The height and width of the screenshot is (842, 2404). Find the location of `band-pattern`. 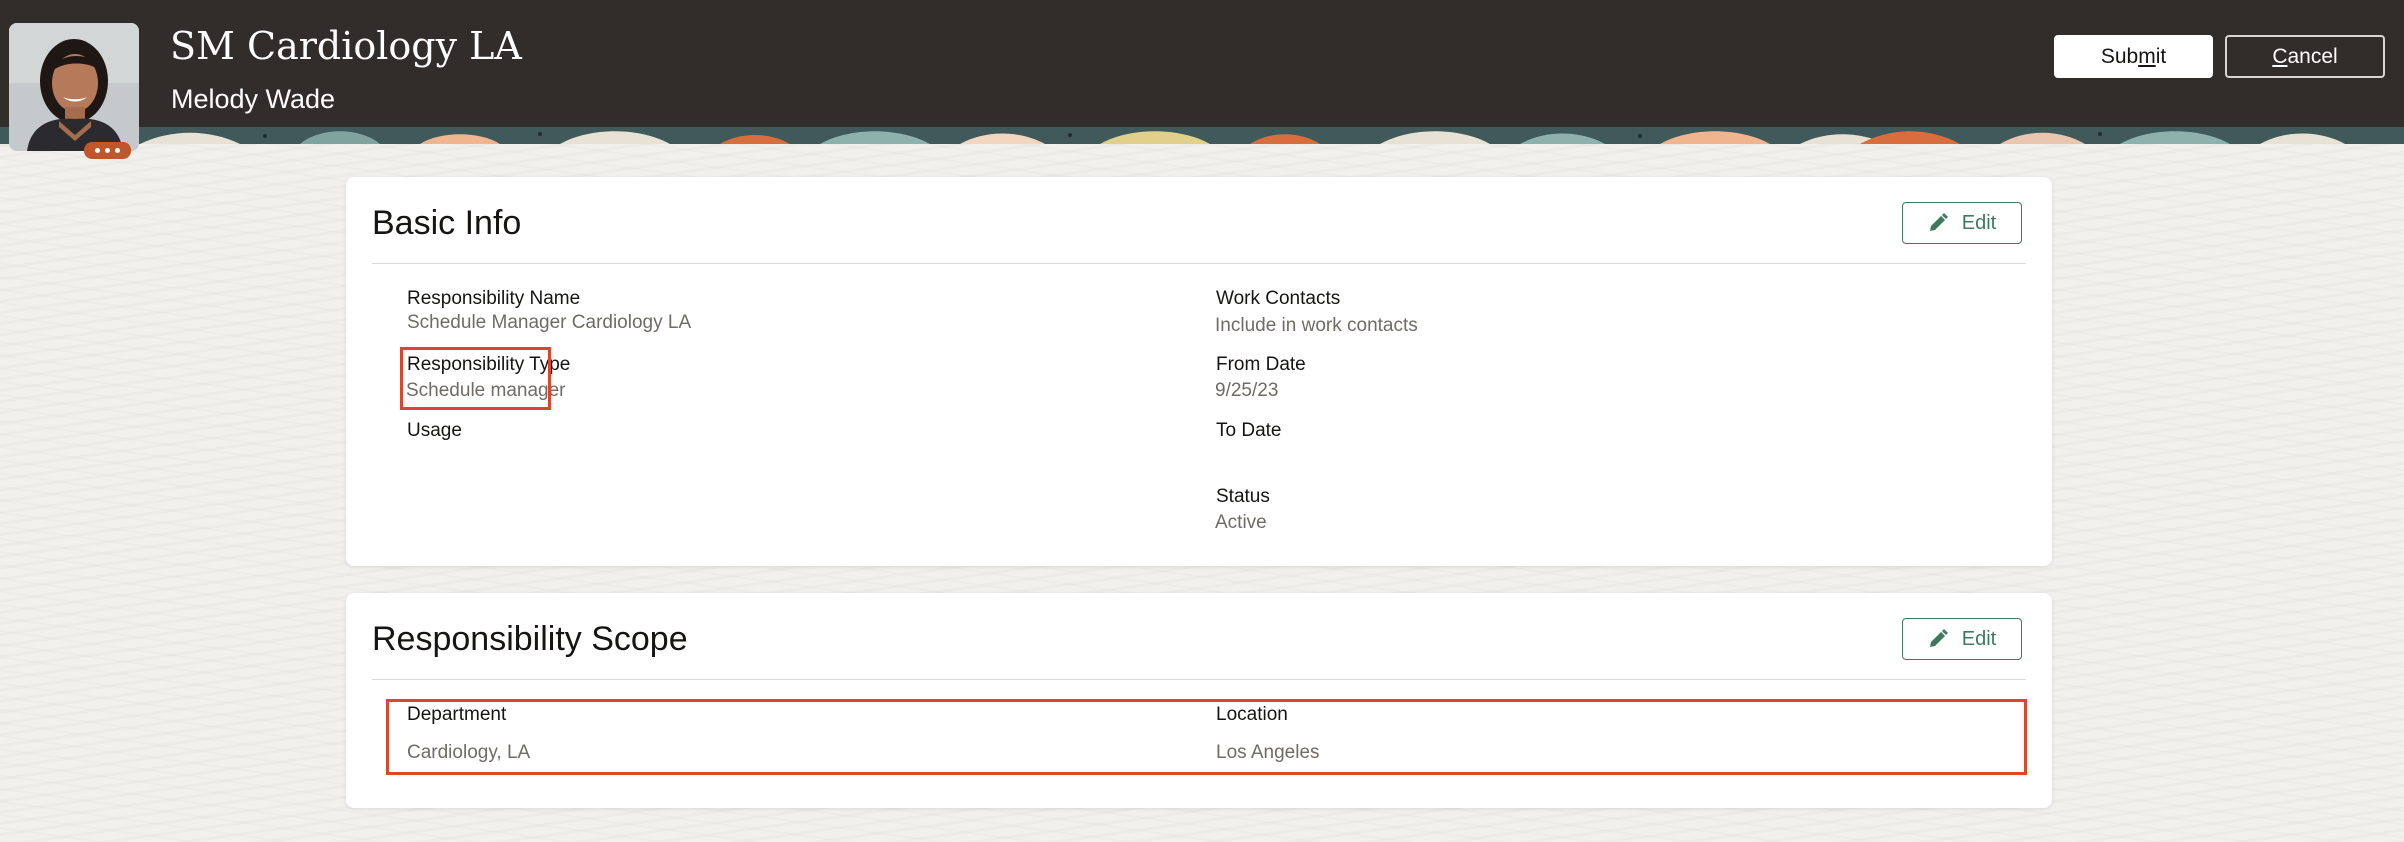

band-pattern is located at coordinates (1202, 135).